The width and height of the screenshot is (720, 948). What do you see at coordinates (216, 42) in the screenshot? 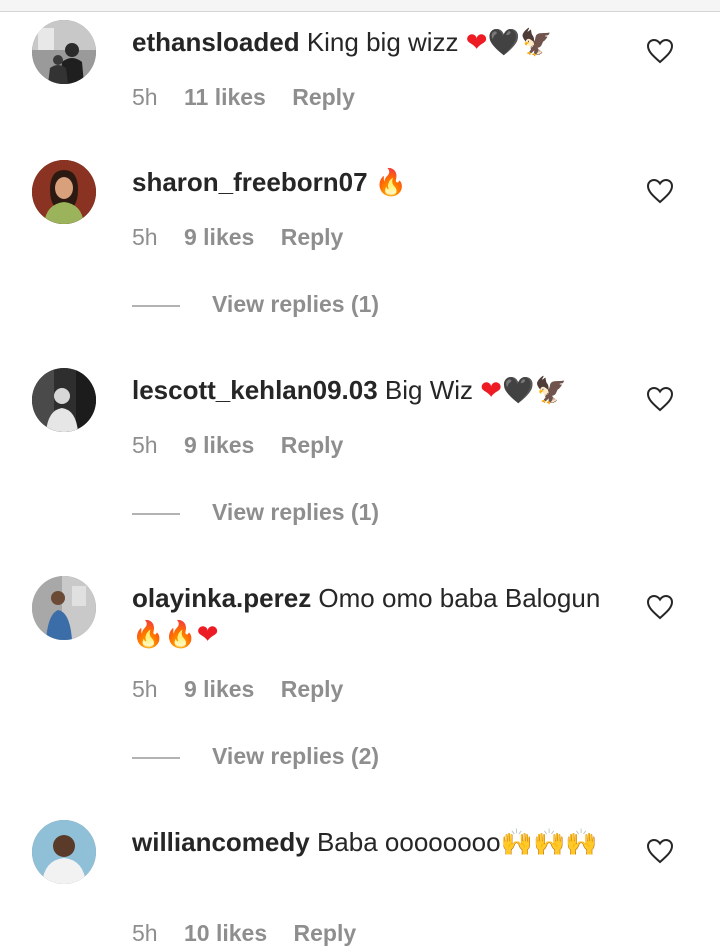
I see `comment-username: ethansloaded` at bounding box center [216, 42].